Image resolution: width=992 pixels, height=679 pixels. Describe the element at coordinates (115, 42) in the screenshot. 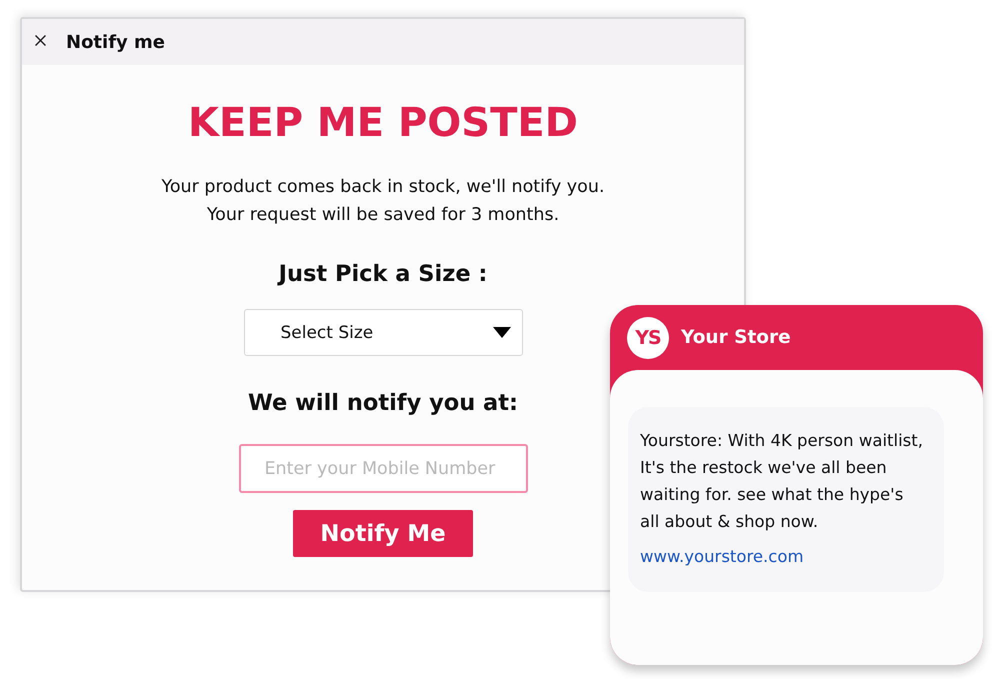

I see `dialog-title: Notify me` at that location.